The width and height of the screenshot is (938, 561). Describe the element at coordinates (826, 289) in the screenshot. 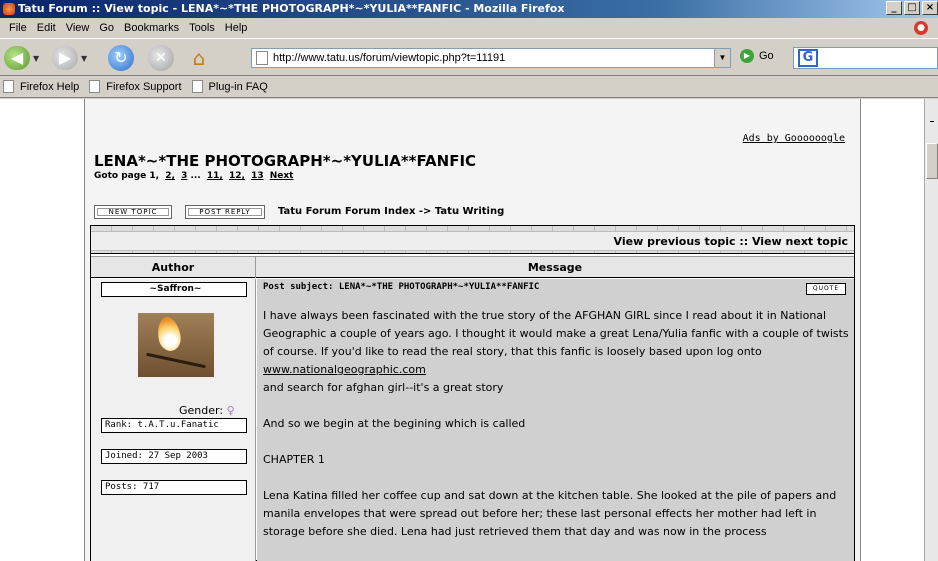

I see `quote-button: QUOTE` at that location.